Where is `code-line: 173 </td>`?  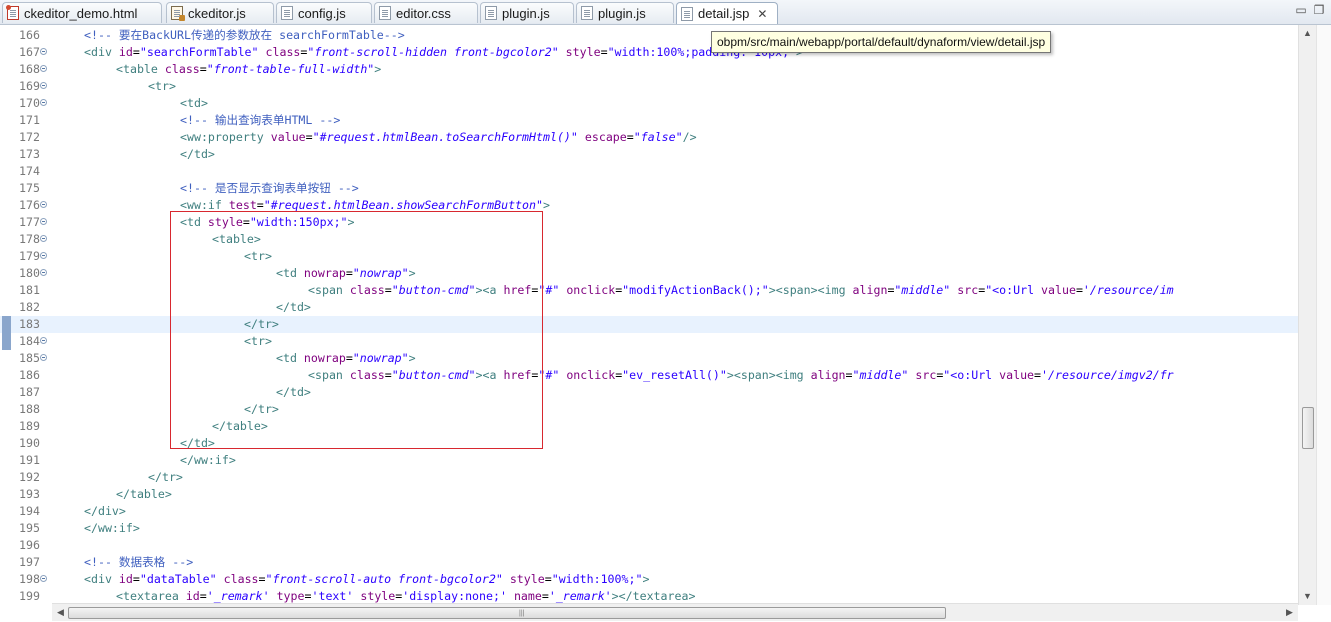
code-line: 173 </td> is located at coordinates (649, 154).